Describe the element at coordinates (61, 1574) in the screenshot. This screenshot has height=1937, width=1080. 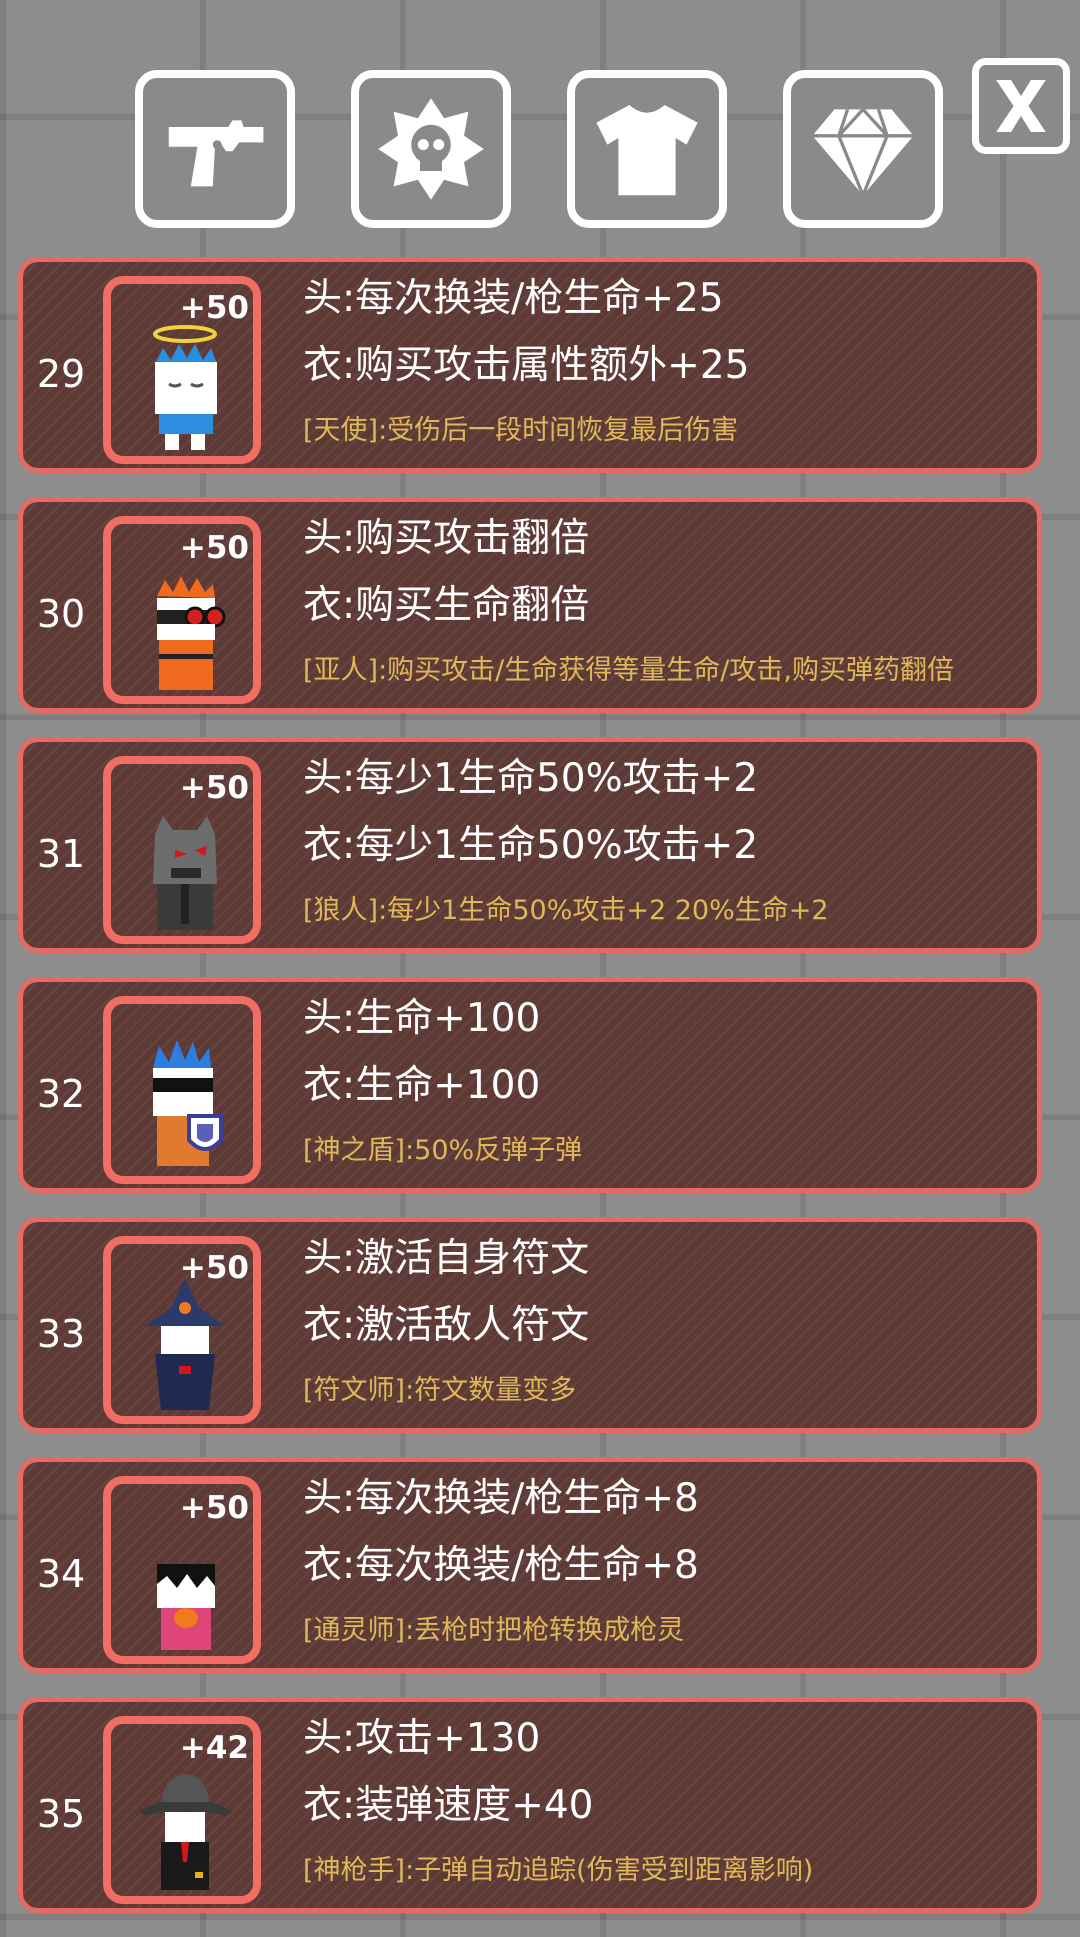
I see `outfit-number: 34` at that location.